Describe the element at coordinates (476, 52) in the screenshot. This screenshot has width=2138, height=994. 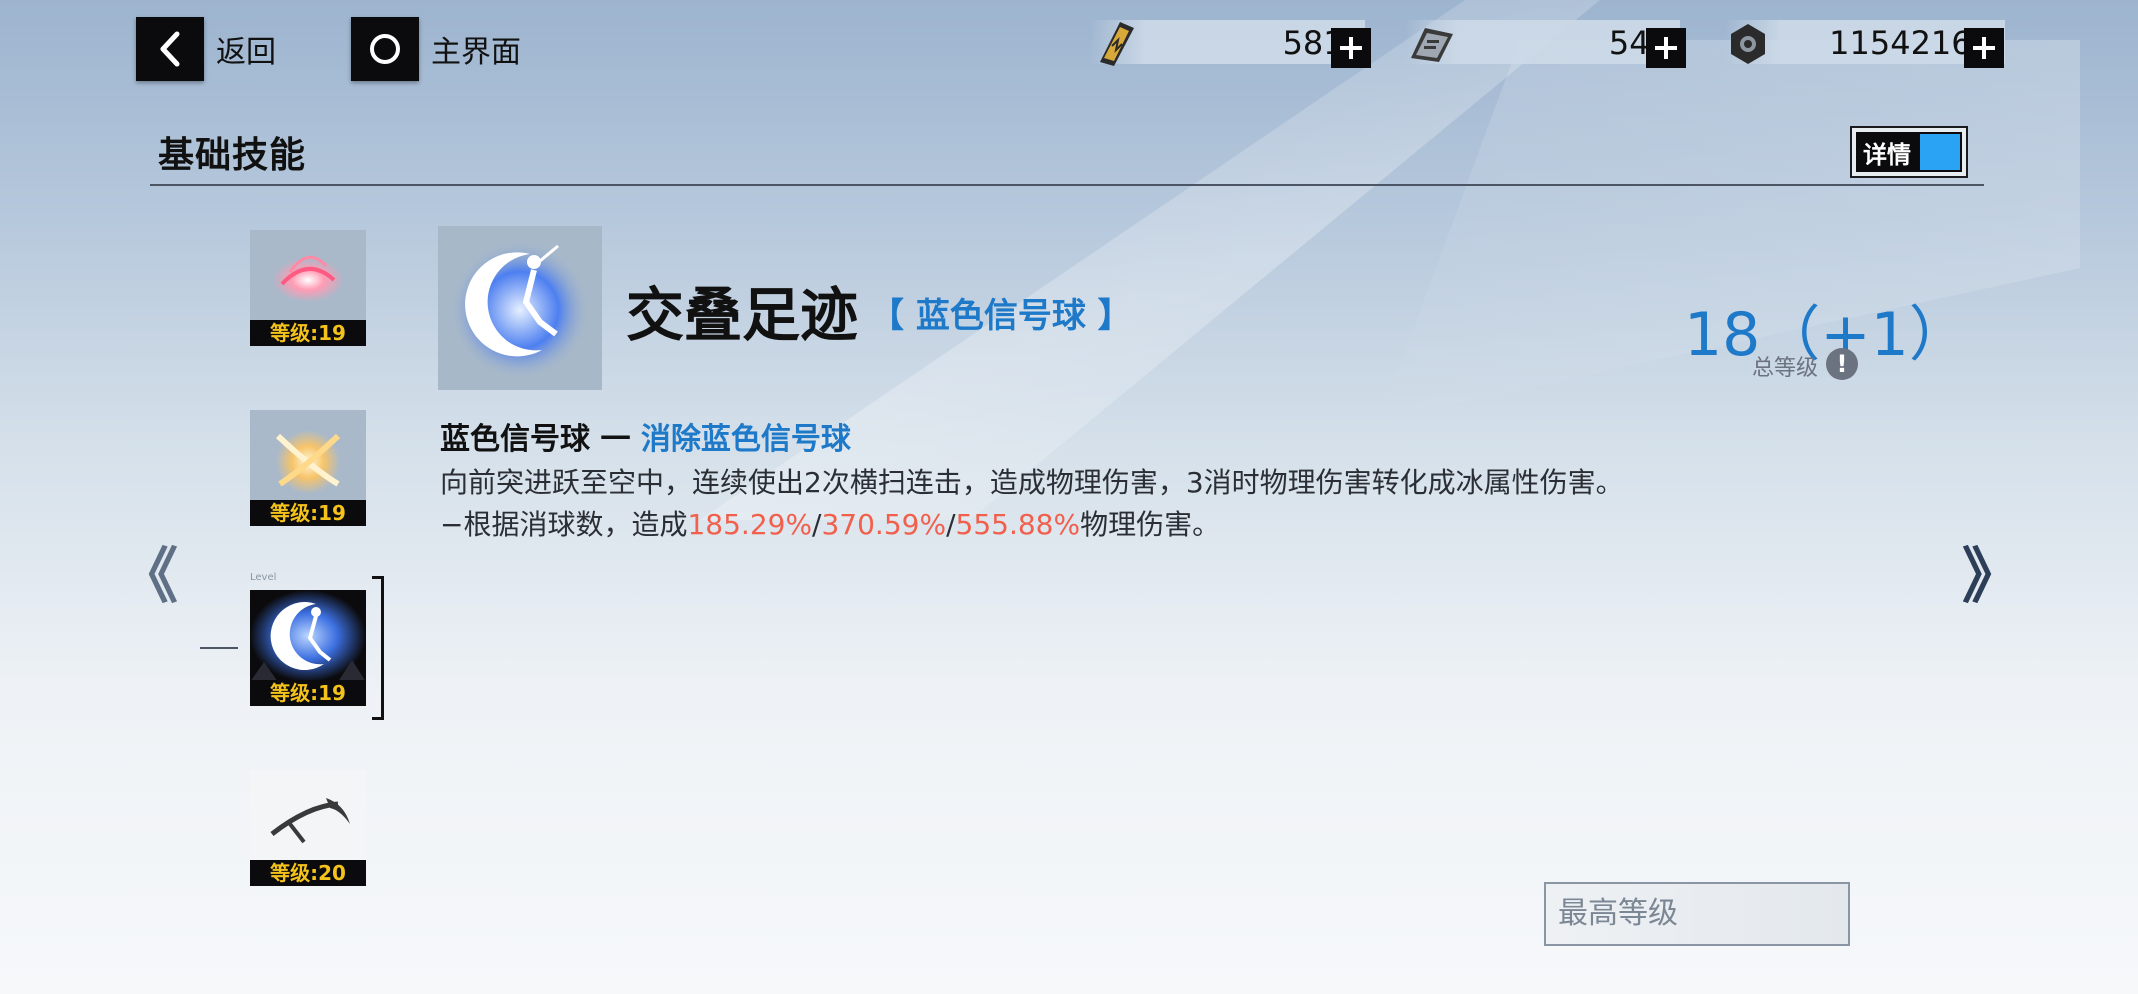
I see `home-label: 主界面` at that location.